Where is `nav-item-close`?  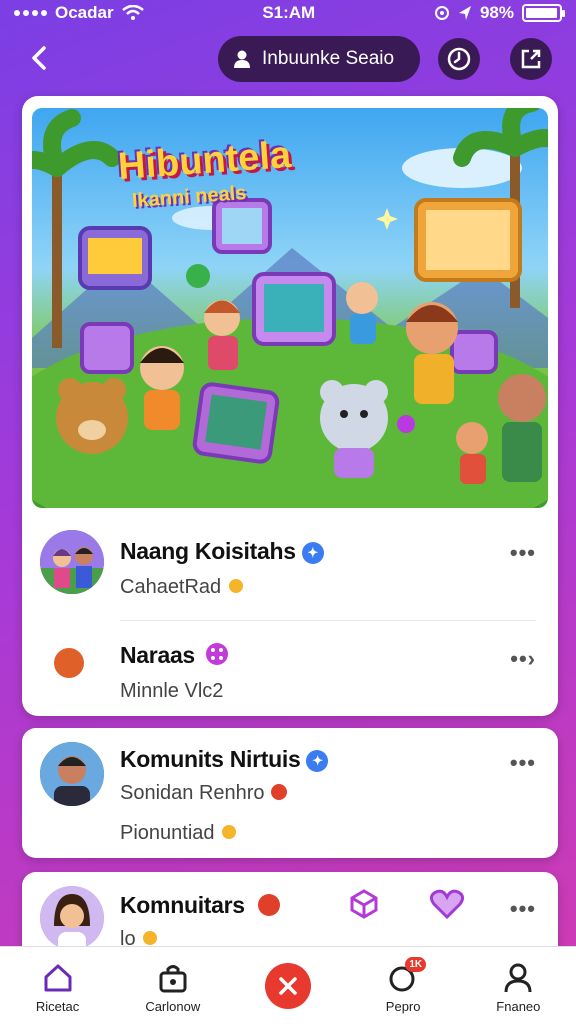 nav-item-close is located at coordinates (288, 985).